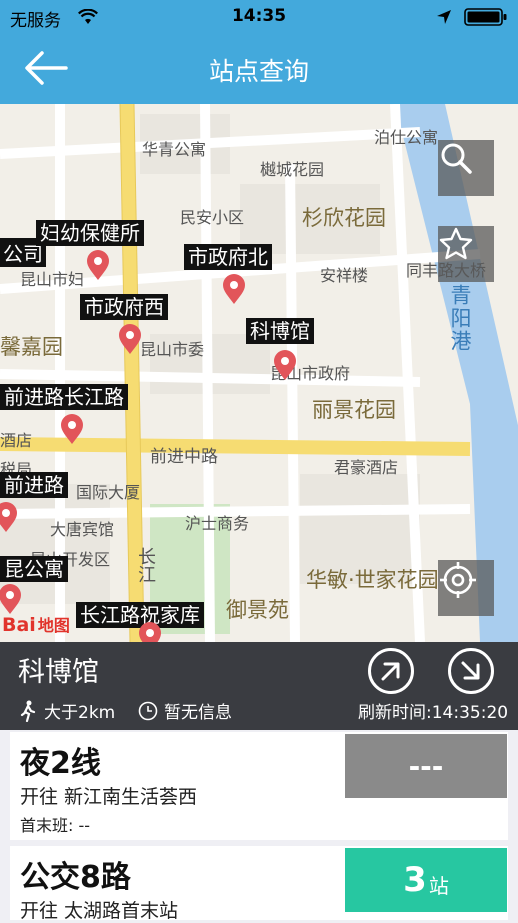  I want to click on map-favorite-button, so click(466, 254).